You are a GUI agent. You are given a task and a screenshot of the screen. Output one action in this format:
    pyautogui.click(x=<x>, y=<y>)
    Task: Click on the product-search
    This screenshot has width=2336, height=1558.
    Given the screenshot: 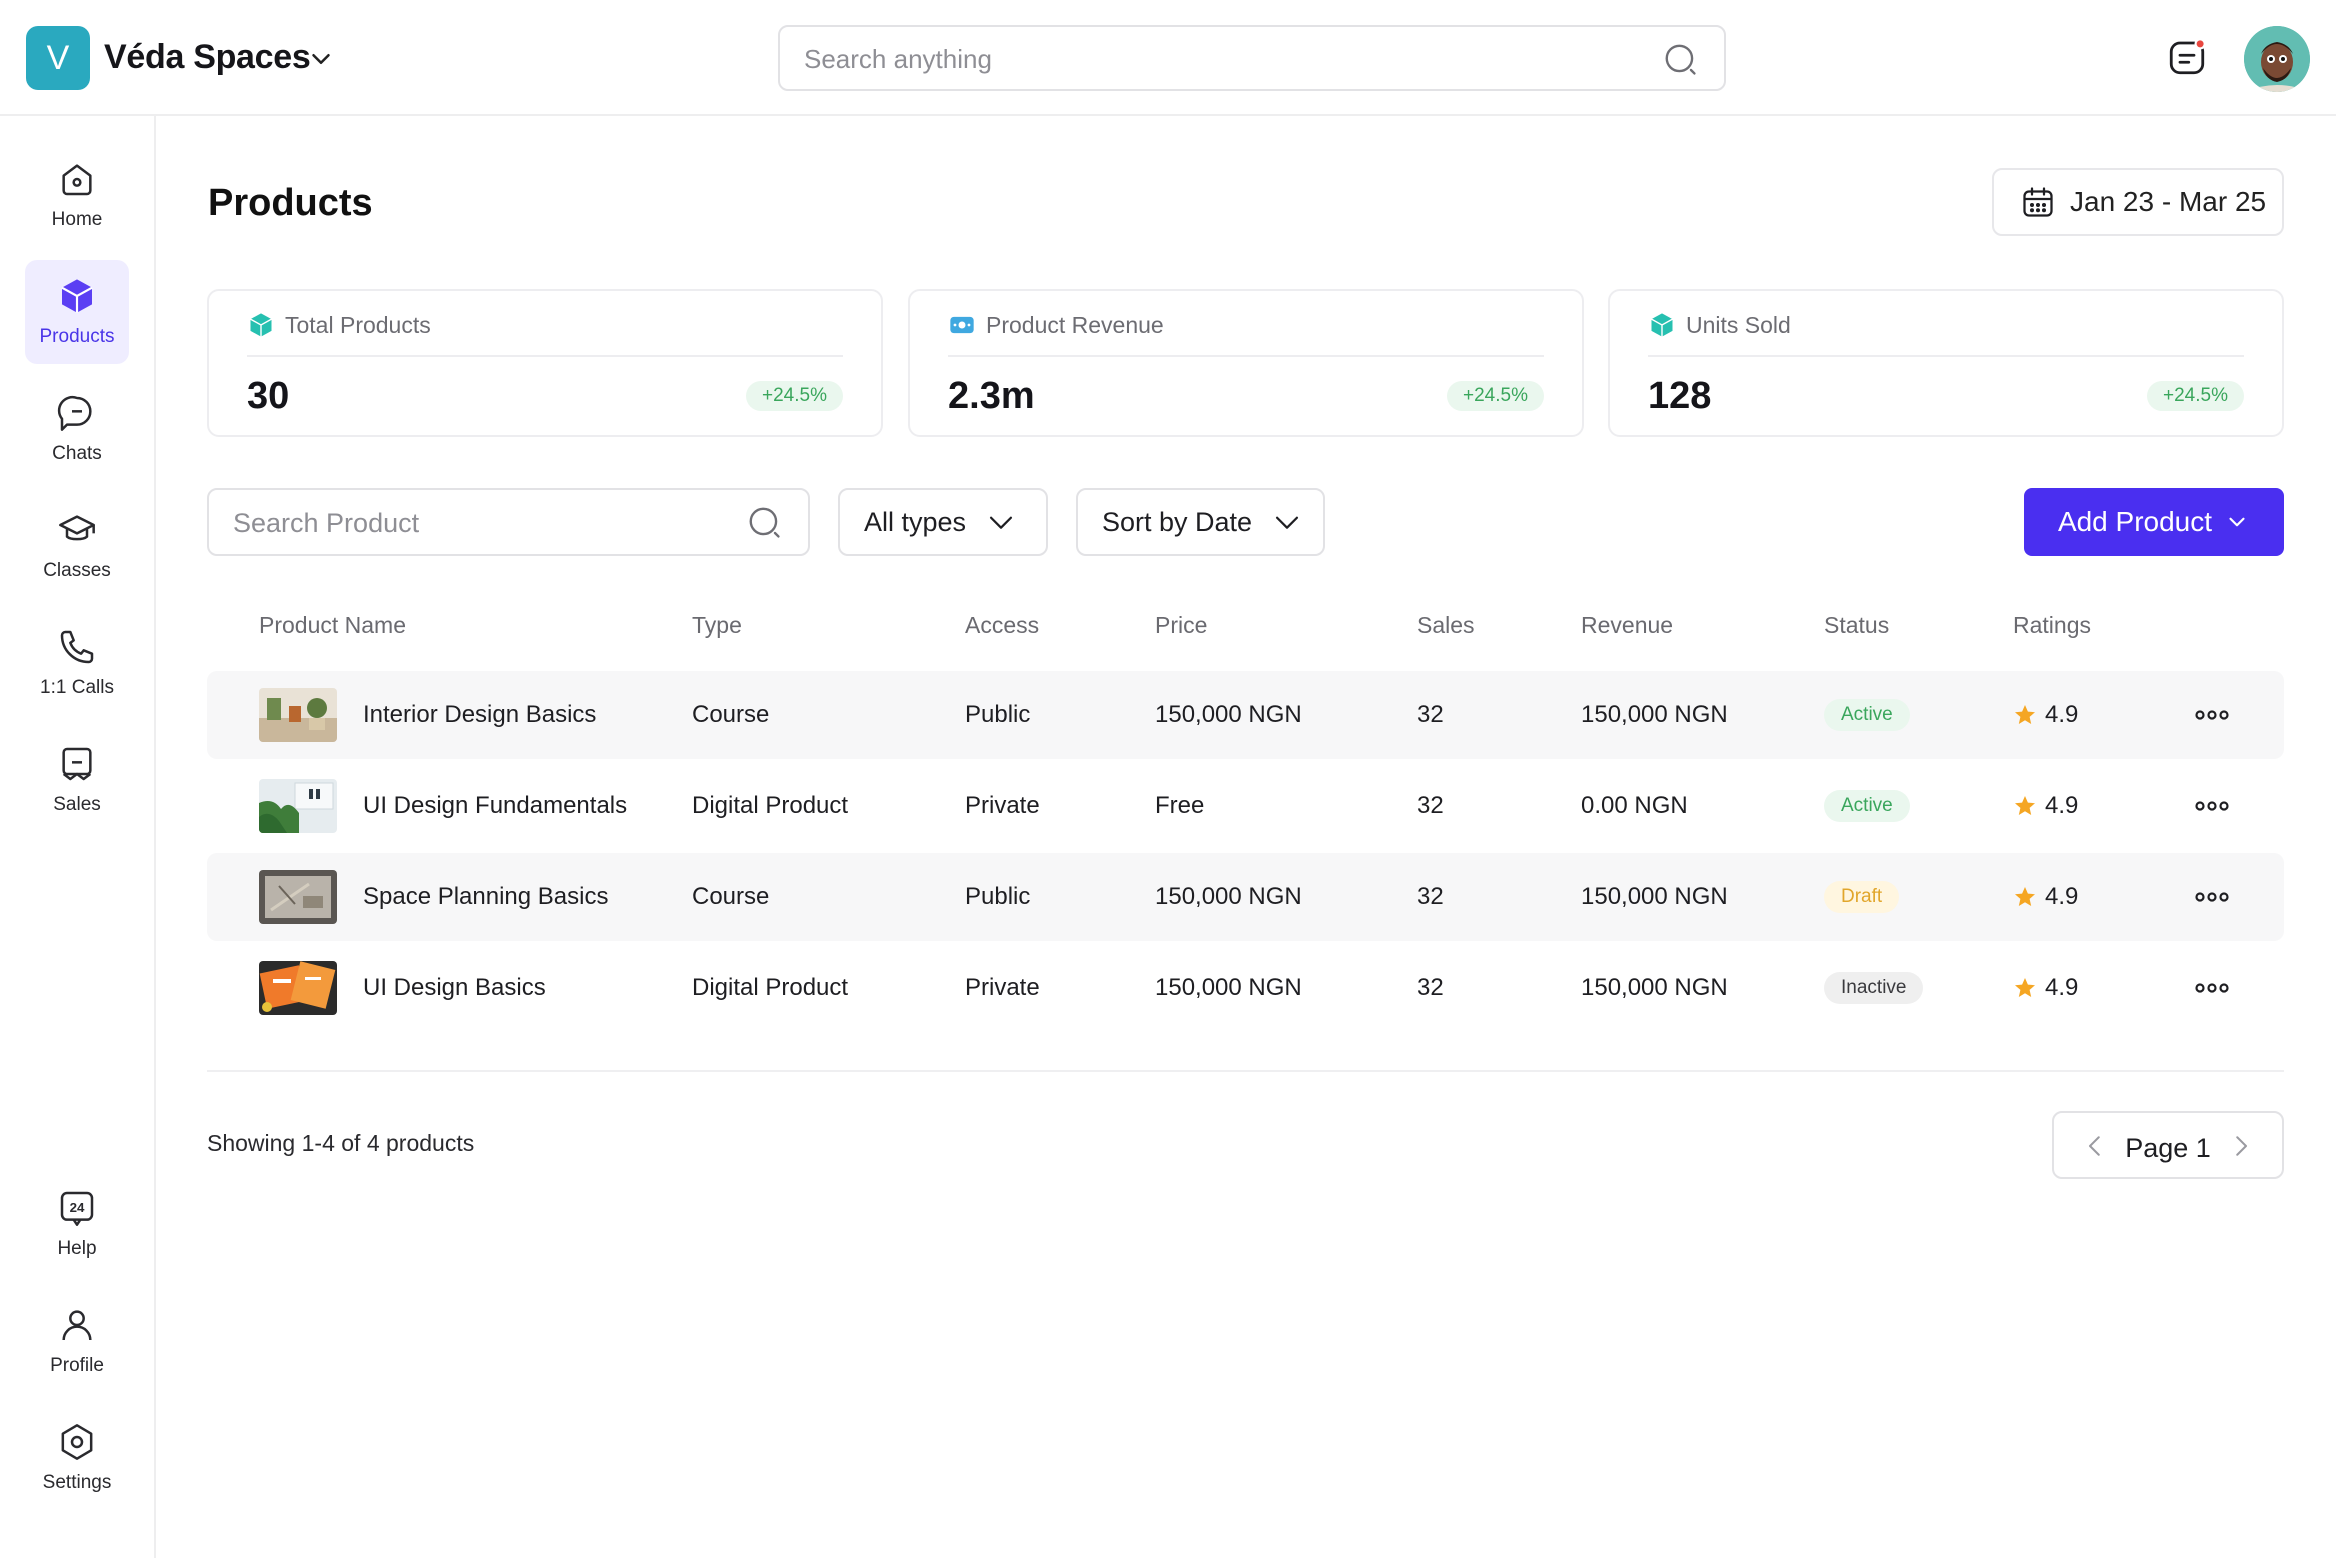 What is the action you would take?
    pyautogui.click(x=508, y=522)
    